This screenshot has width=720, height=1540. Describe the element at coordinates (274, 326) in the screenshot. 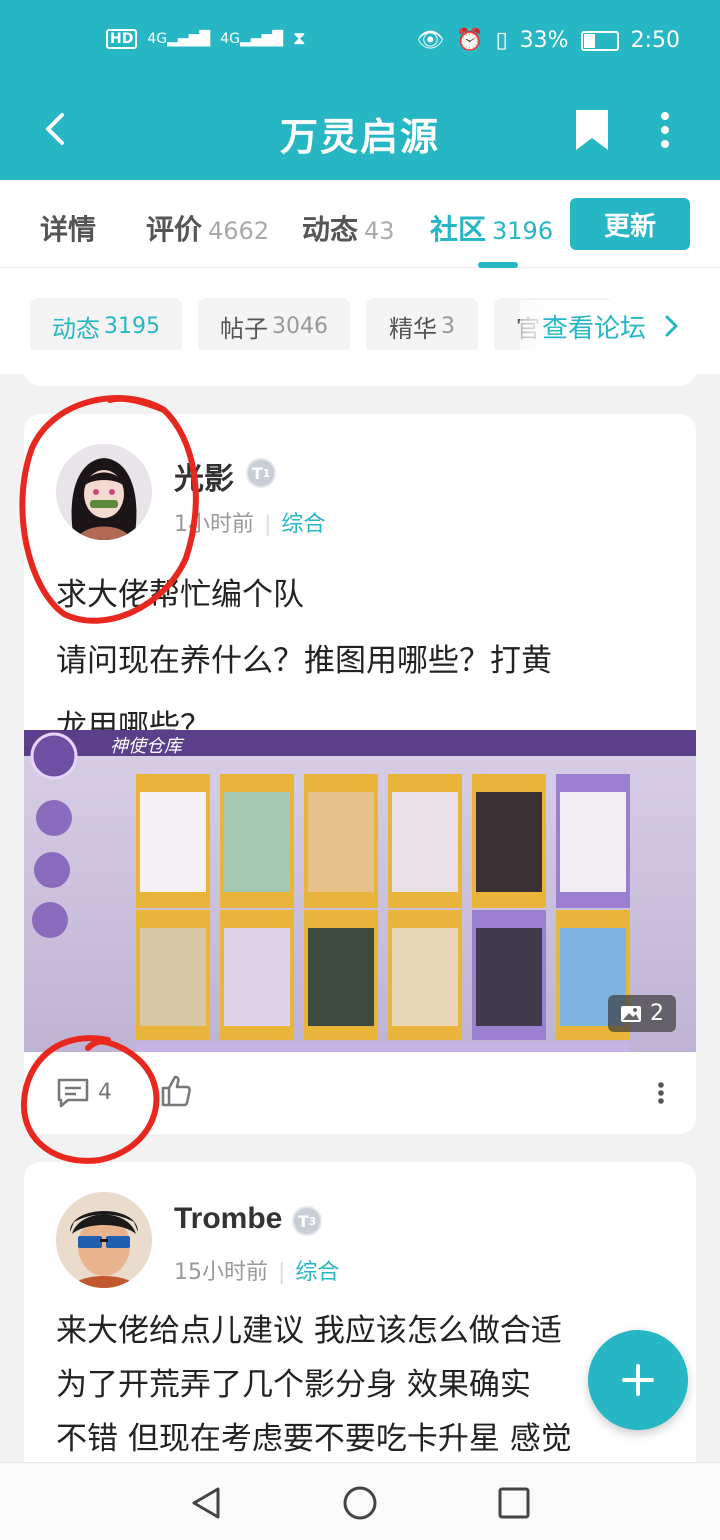

I see `subtab-posts: 帖子 3046` at that location.